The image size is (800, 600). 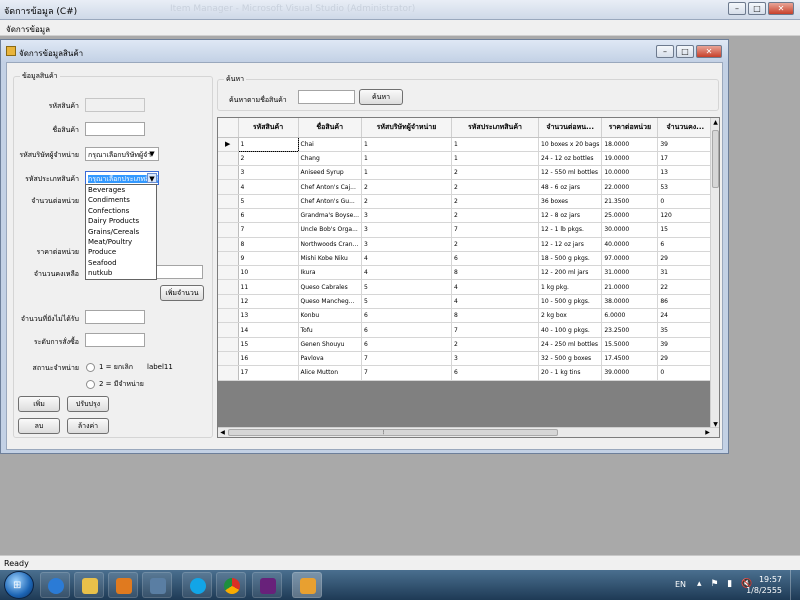 What do you see at coordinates (268, 359) in the screenshot?
I see `table-cell: 16` at bounding box center [268, 359].